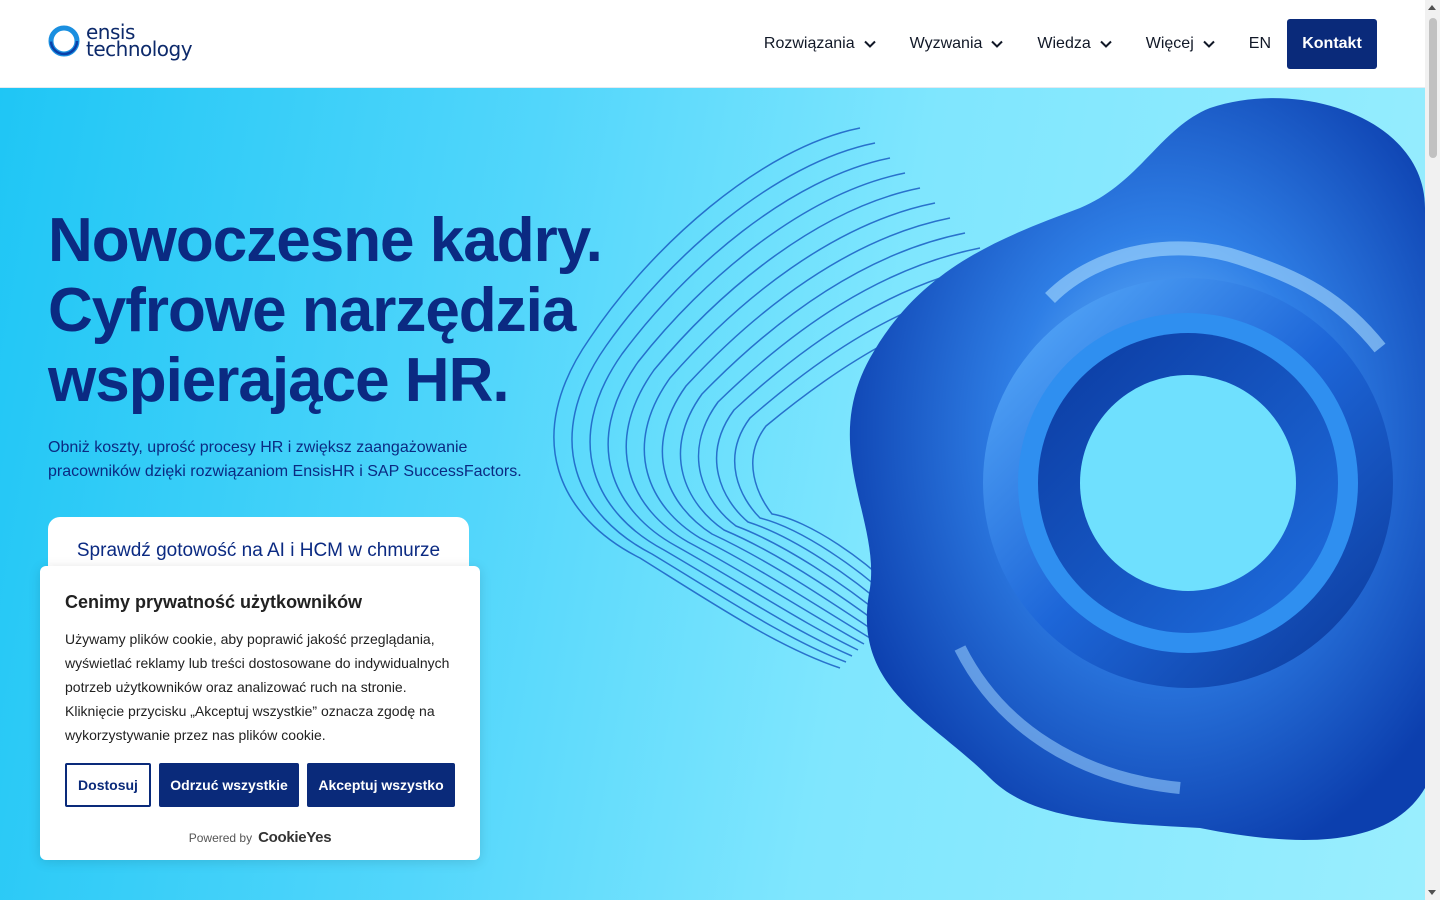  What do you see at coordinates (809, 43) in the screenshot?
I see `nav-label: Rozwiązania` at bounding box center [809, 43].